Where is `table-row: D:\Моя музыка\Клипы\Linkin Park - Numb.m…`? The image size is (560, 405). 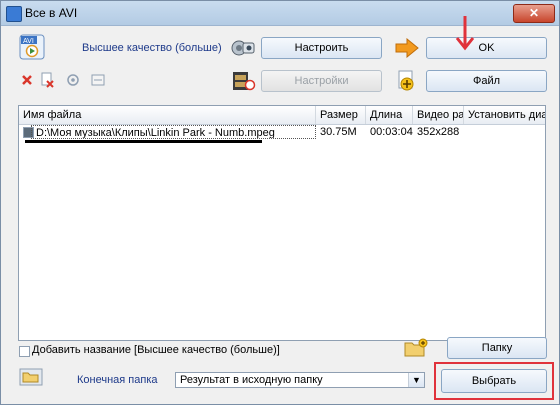
table-row: D:\Моя музыка\Клипы\Linkin Park - Numb.m… is located at coordinates (282, 132).